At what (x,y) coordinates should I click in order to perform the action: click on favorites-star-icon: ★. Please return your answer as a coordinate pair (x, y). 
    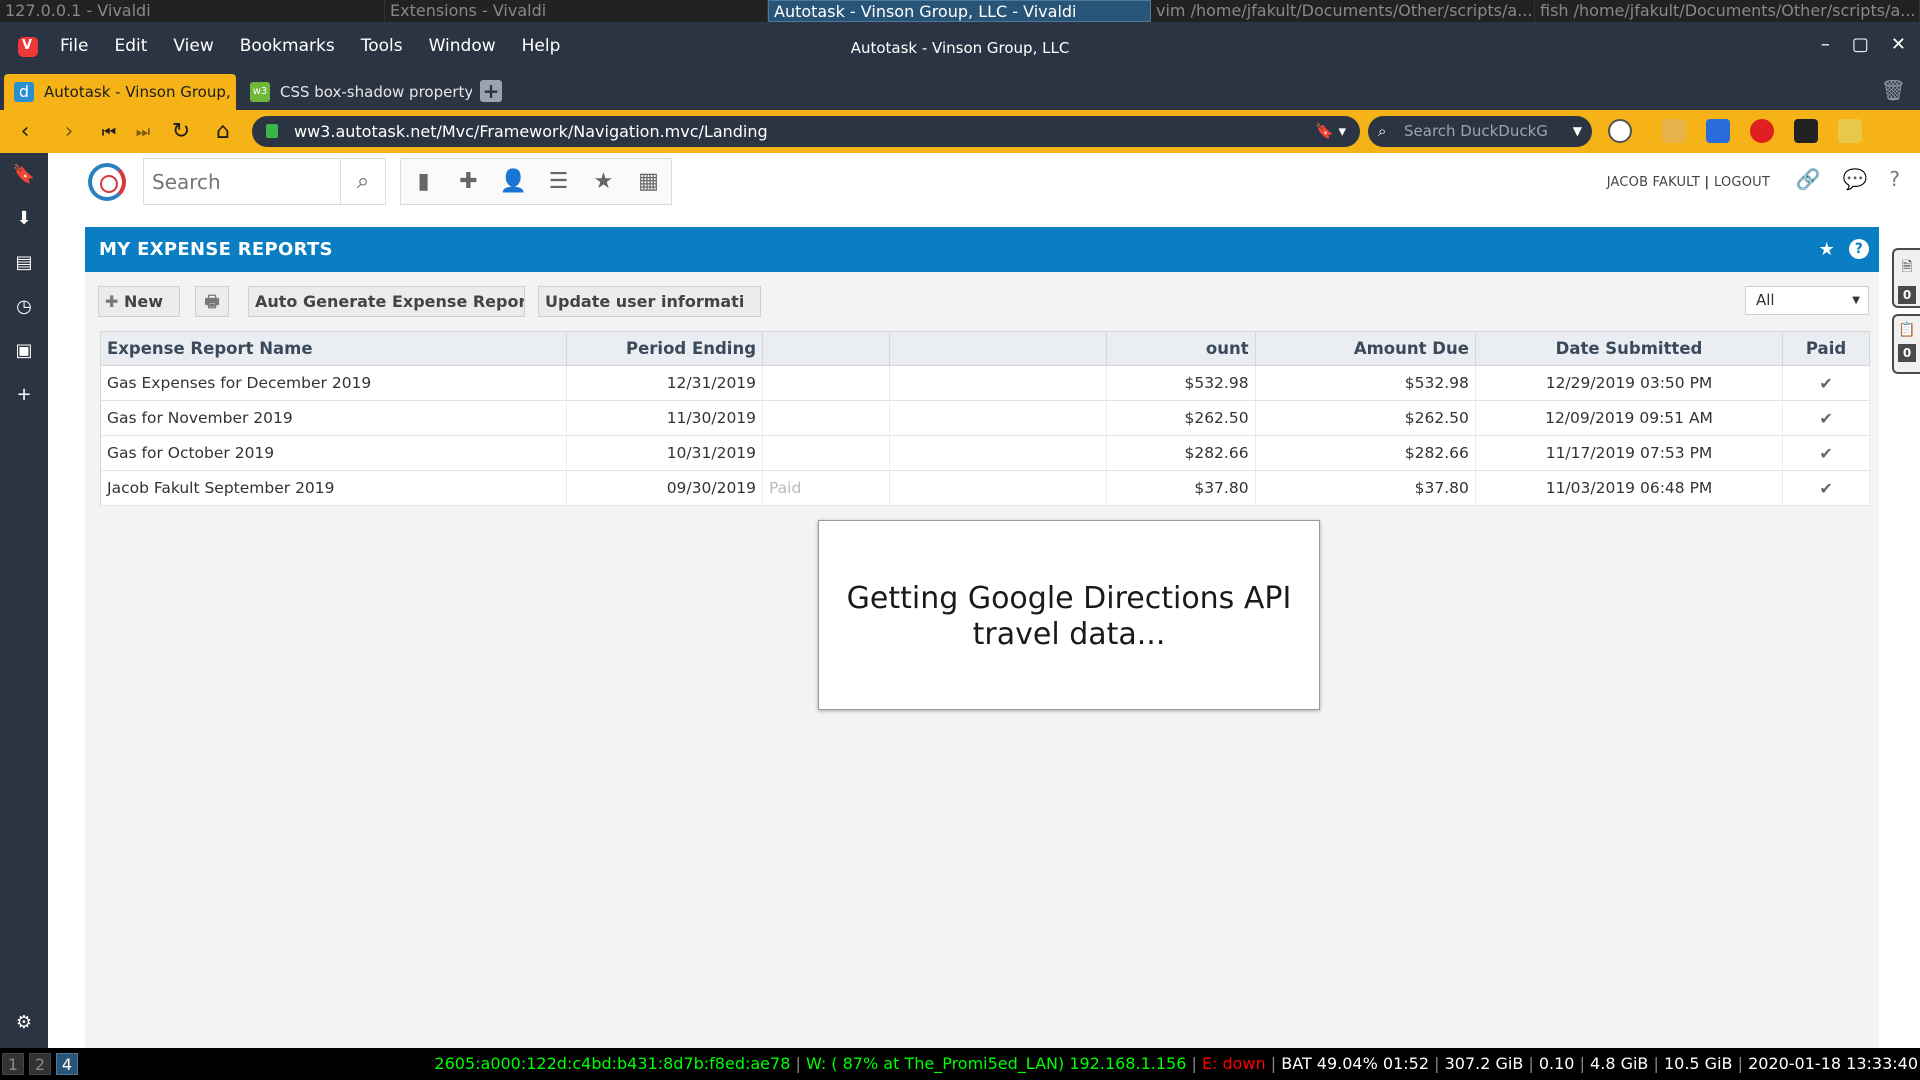
    Looking at the image, I should click on (603, 181).